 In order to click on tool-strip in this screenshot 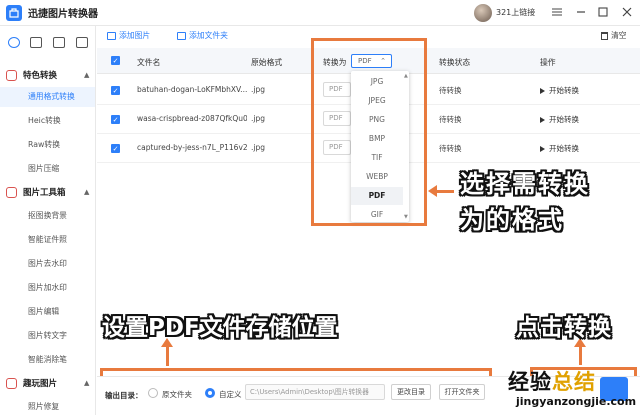, I will do `click(48, 42)`.